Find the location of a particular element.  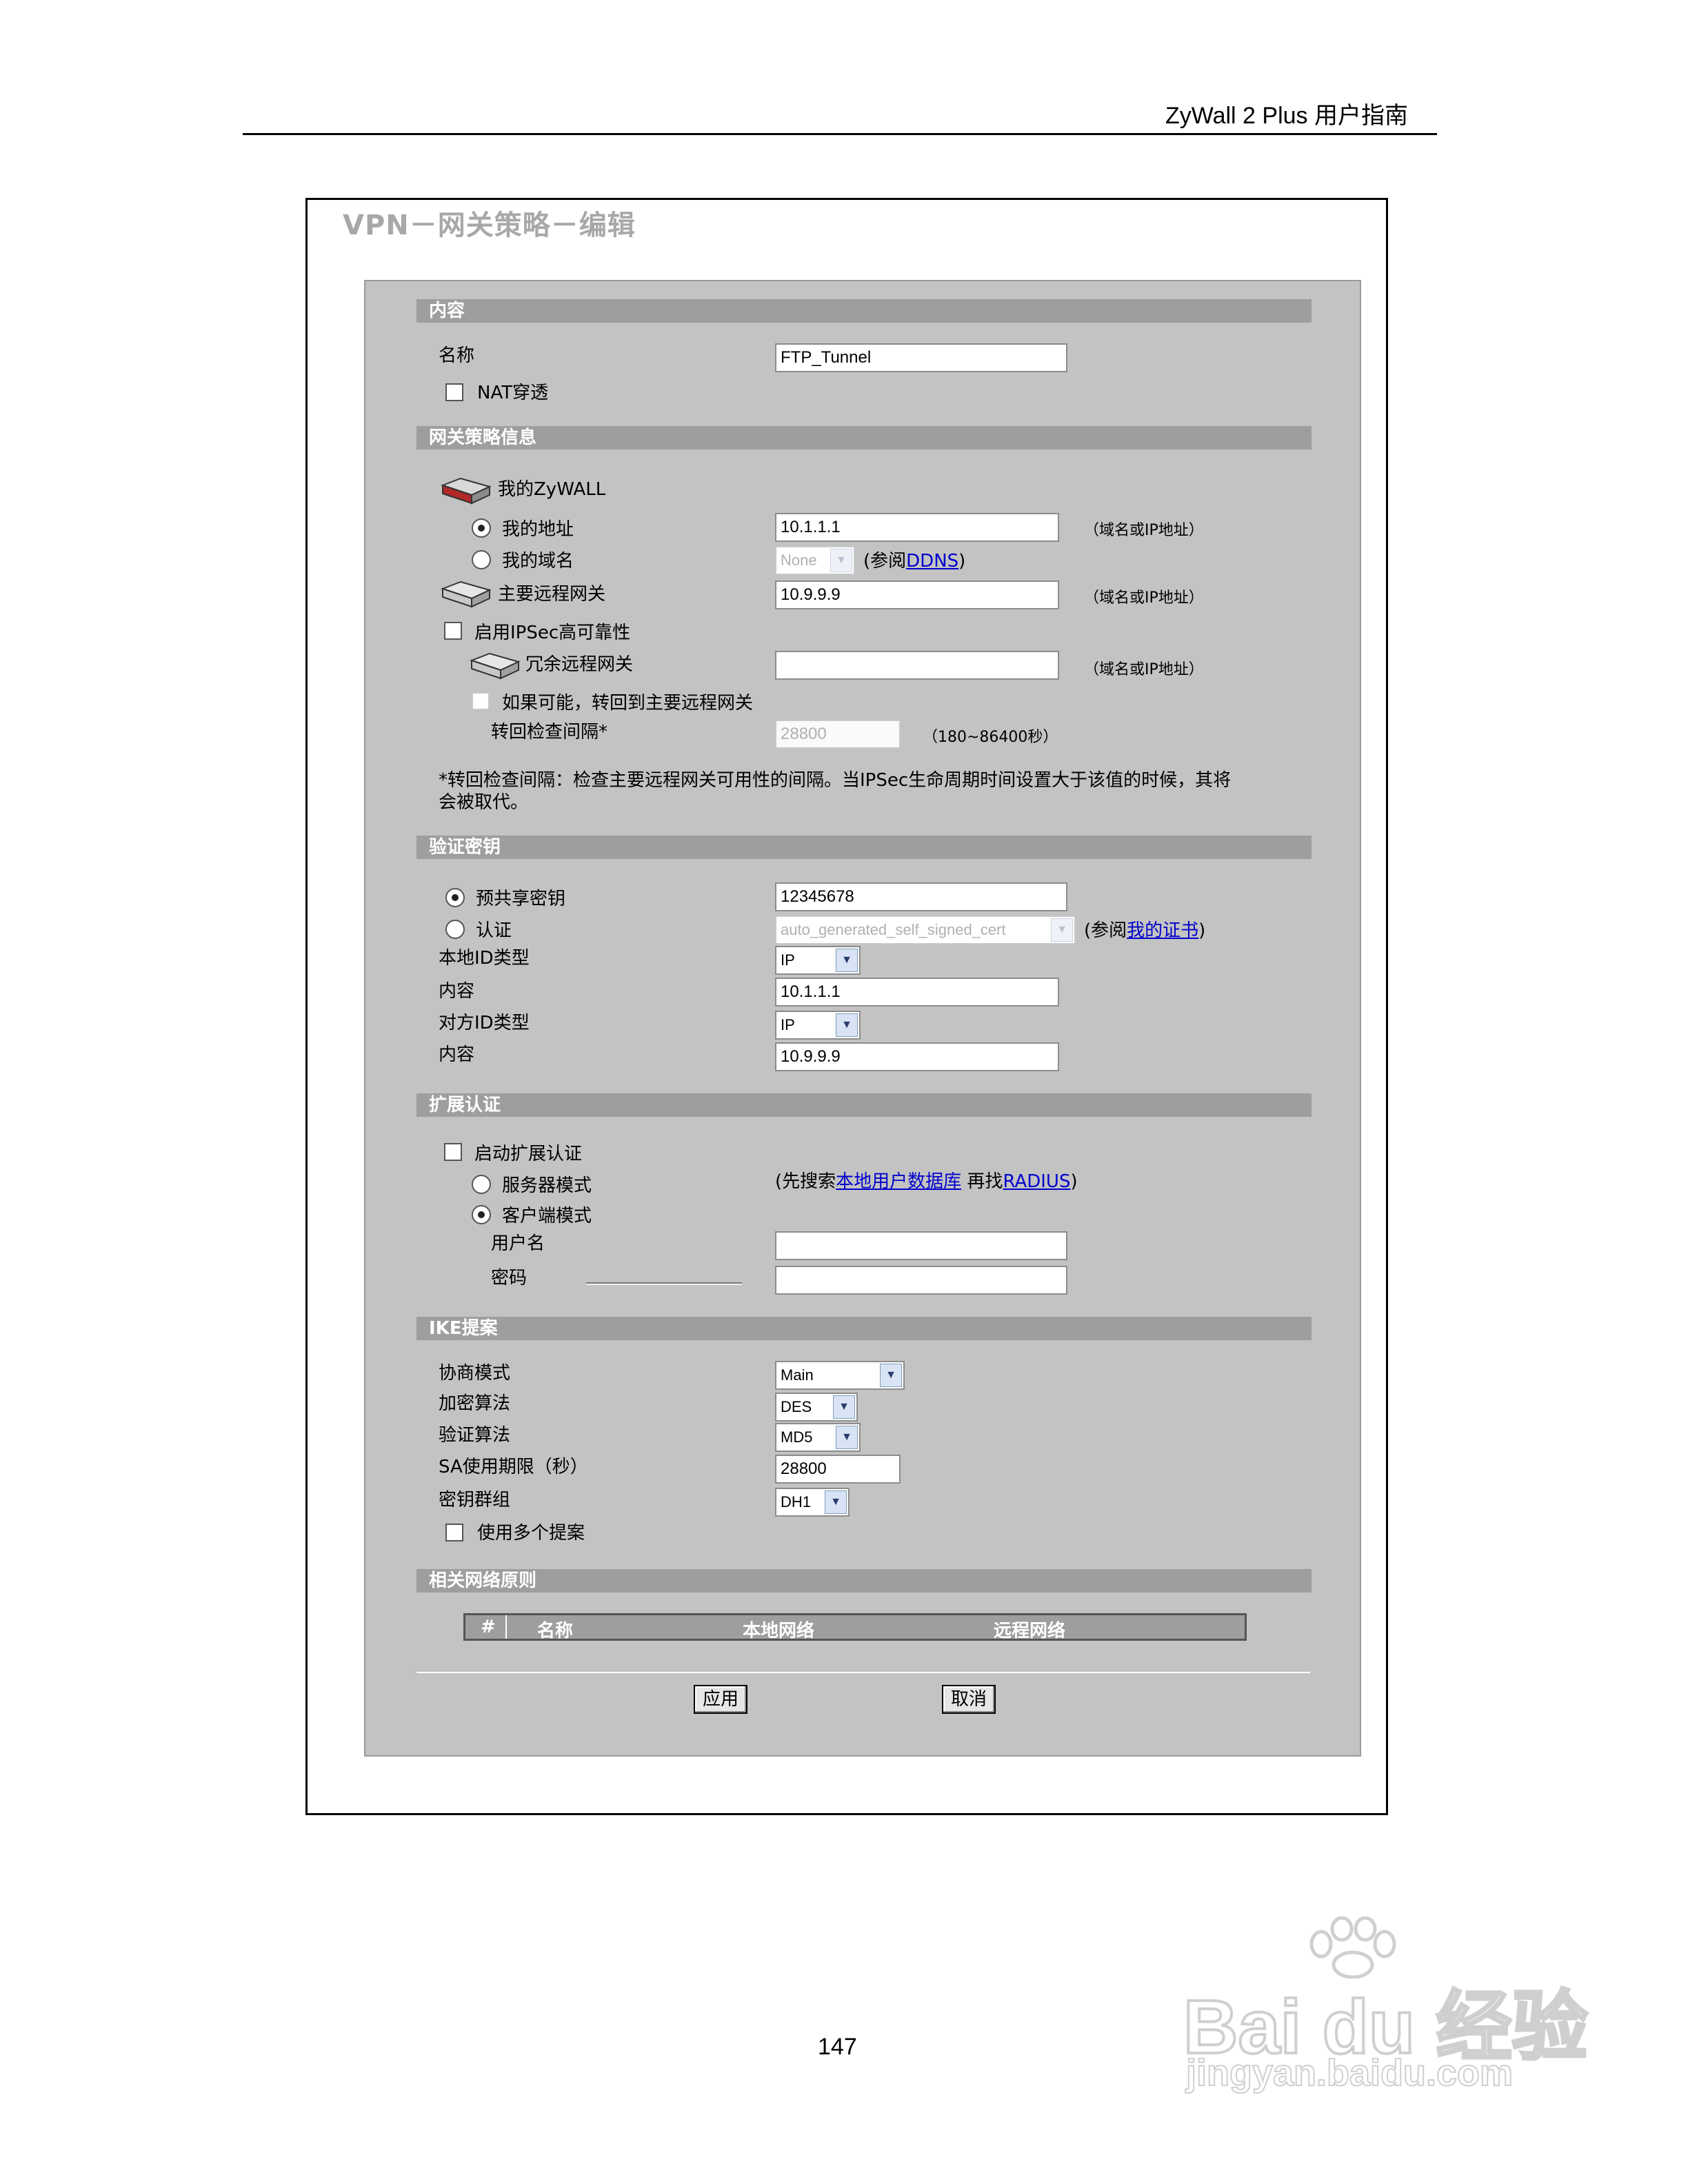

xauth-enable-checkbox is located at coordinates (453, 1152).